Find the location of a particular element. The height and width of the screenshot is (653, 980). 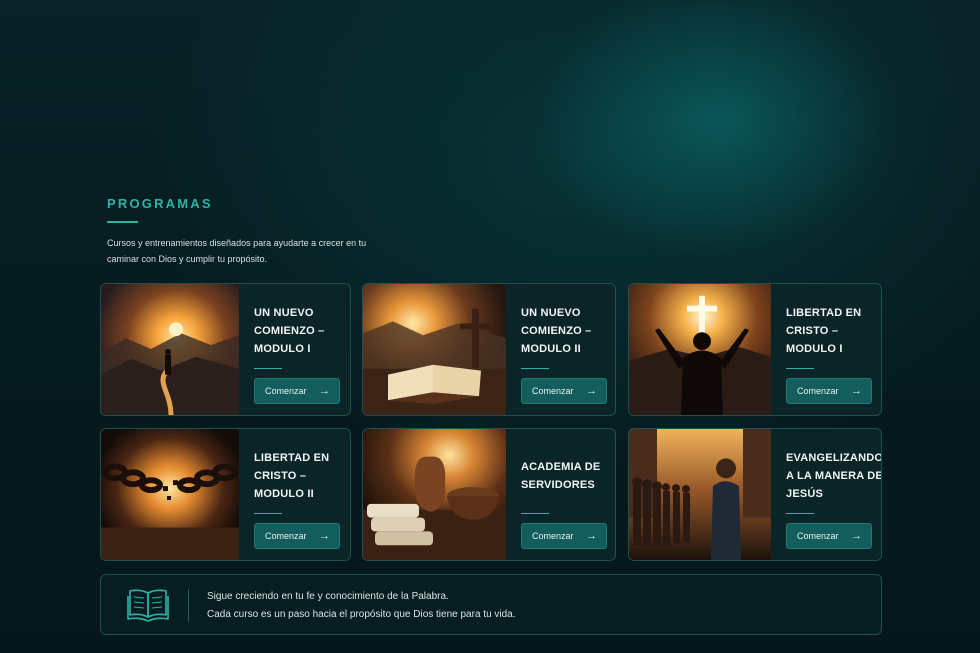

course-title: ACADEMIA DE SERVIDORES is located at coordinates (561, 476).